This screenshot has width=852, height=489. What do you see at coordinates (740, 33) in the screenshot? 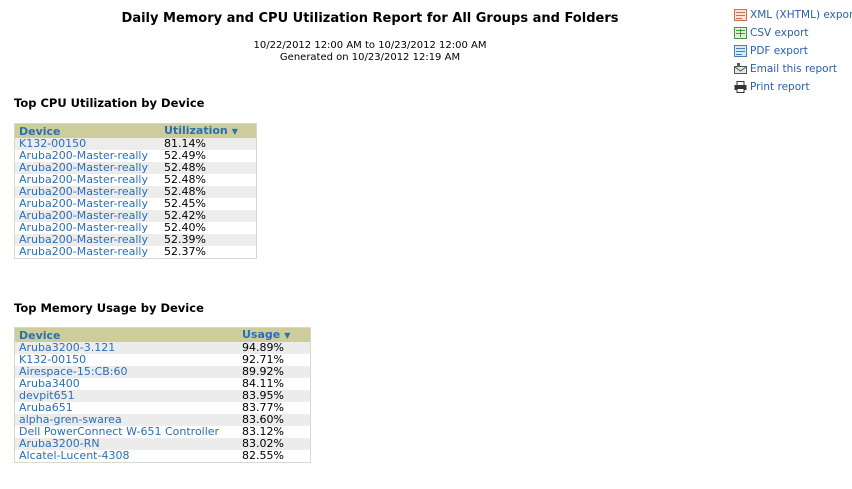
I see `csv-export-icon` at bounding box center [740, 33].